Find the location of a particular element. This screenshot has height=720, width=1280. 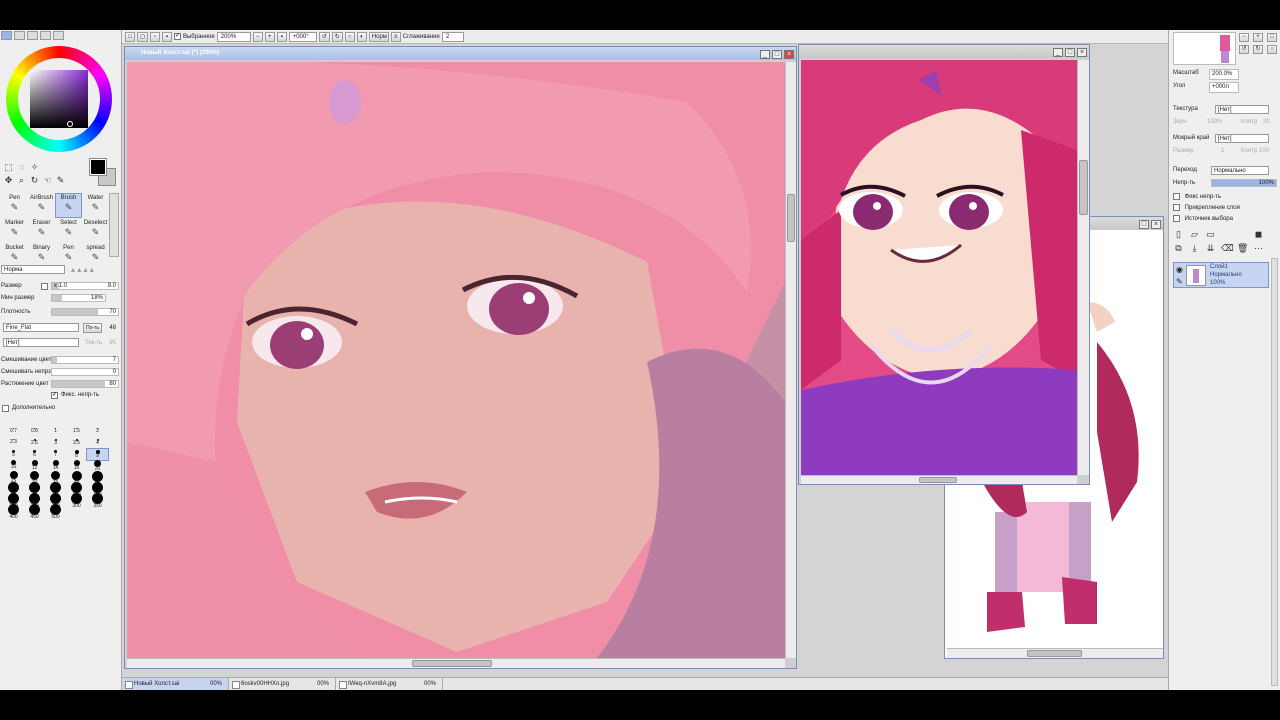

keep-opacity-checkbox is located at coordinates (54, 395).